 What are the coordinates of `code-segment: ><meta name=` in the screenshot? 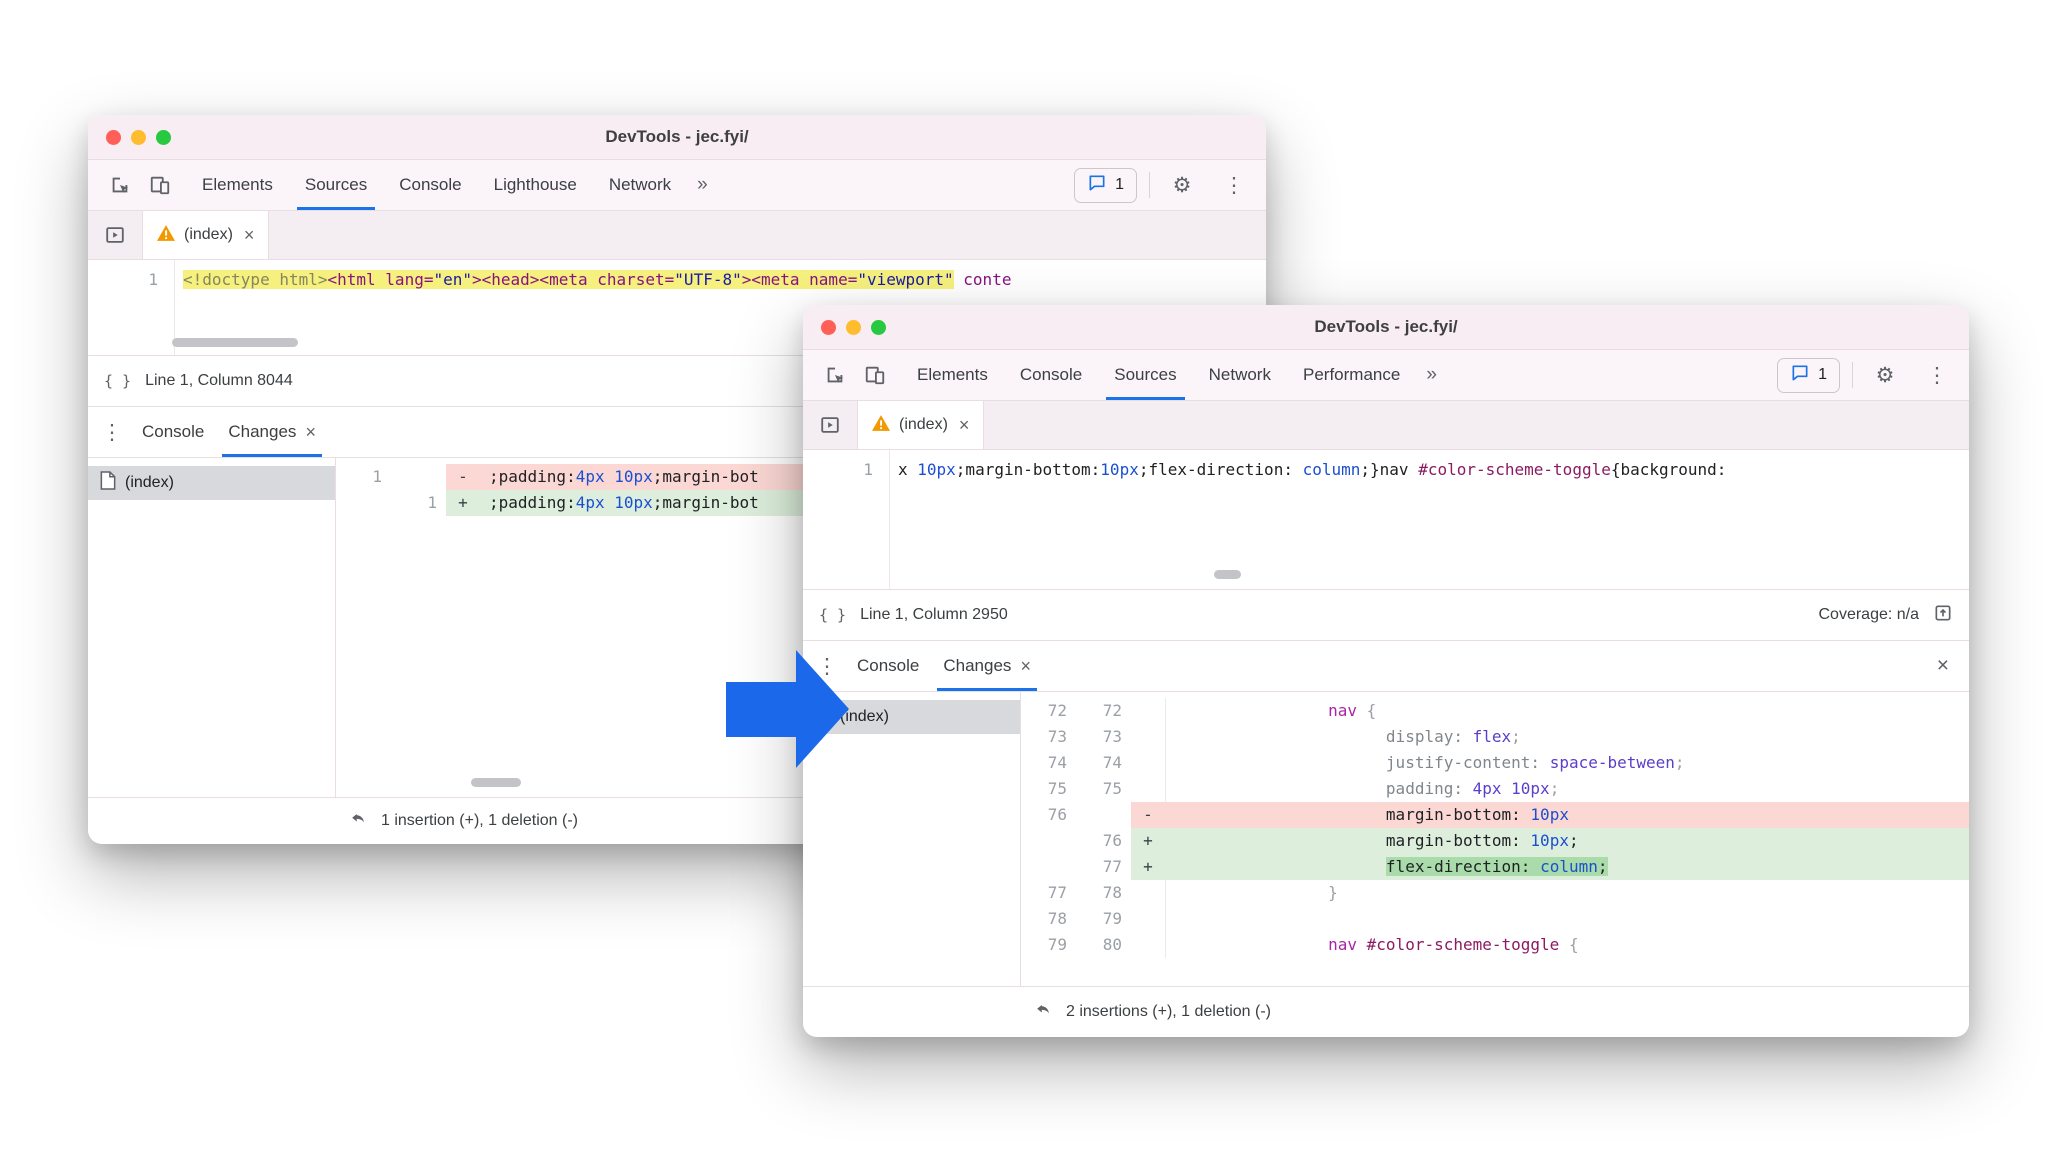 It's located at (799, 279).